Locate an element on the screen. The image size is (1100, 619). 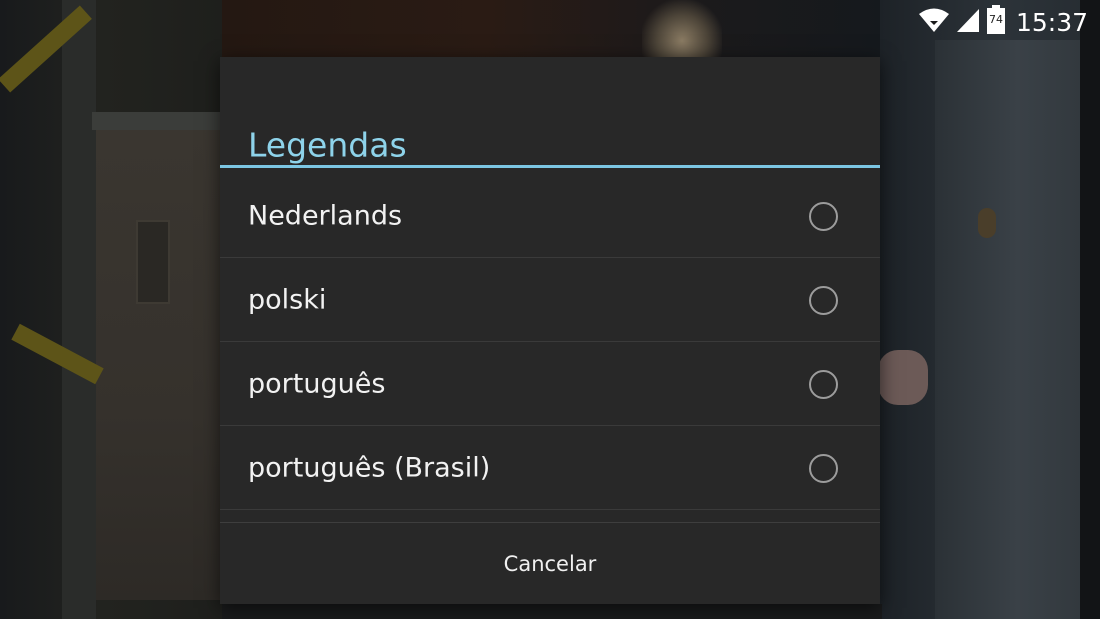
bg-lamp is located at coordinates (682, 29).